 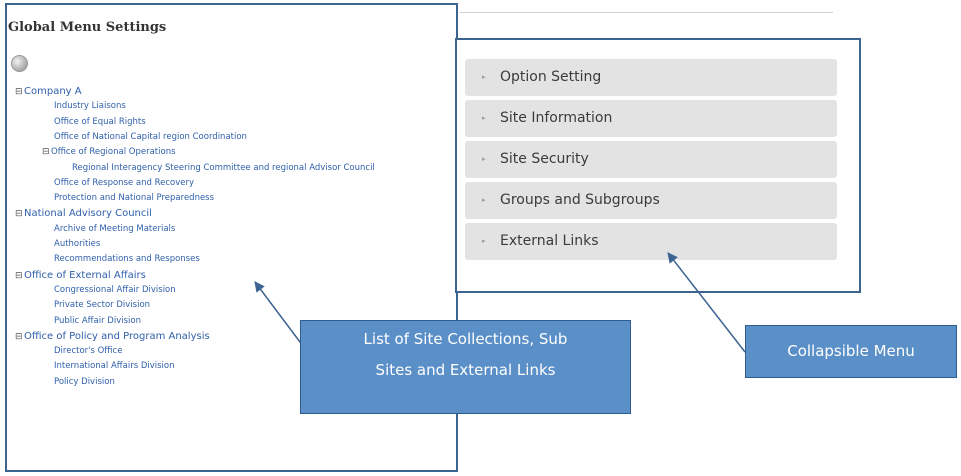 What do you see at coordinates (851, 351) in the screenshot?
I see `collapsible-menu-callout: Collapsible Menu` at bounding box center [851, 351].